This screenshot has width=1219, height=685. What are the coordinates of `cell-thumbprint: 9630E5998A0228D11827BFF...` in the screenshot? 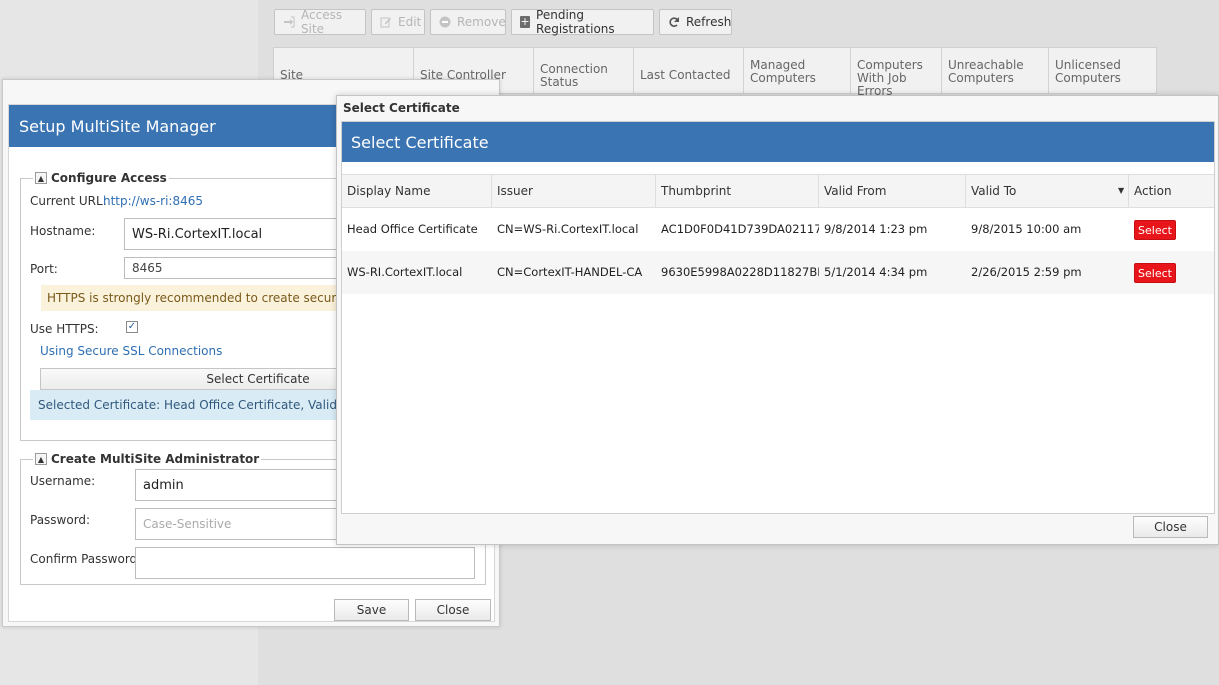 It's located at (740, 272).